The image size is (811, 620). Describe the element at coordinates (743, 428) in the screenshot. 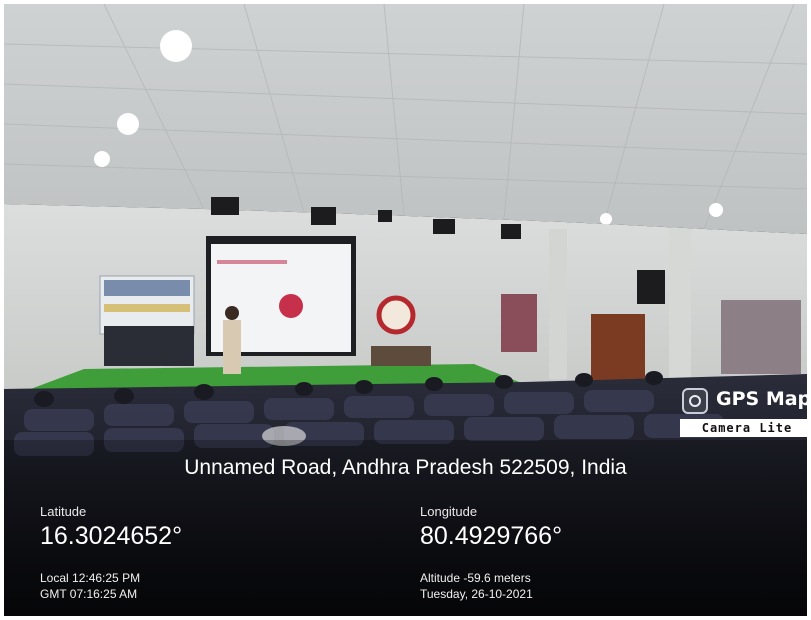

I see `badge-subtitle: Camera Lite` at that location.